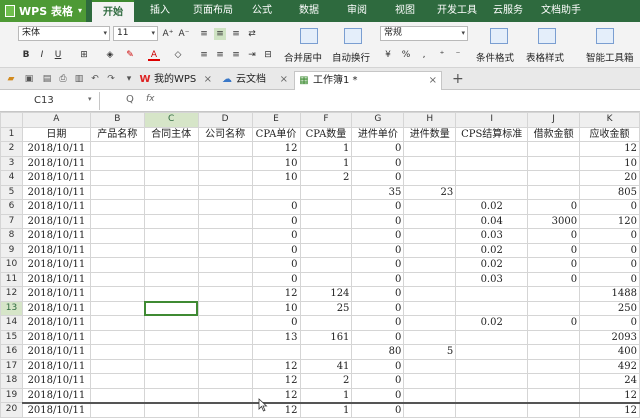 The width and height of the screenshot is (640, 418). Describe the element at coordinates (11, 279) in the screenshot. I see `row-header: 11` at that location.